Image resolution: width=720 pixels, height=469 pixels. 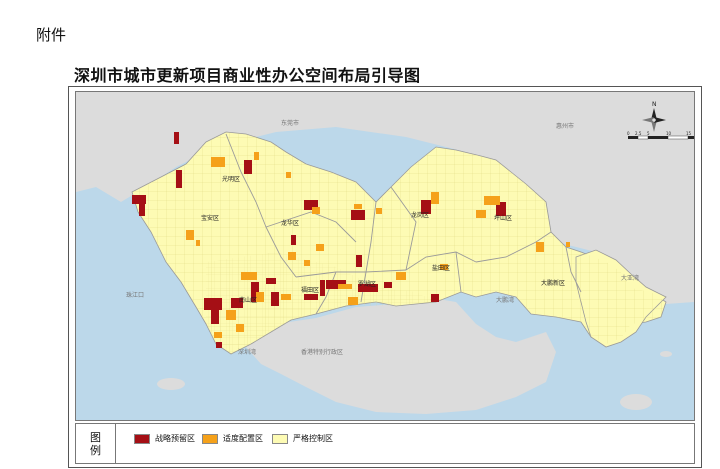 What do you see at coordinates (210, 438) in the screenshot?
I see `legend-swatch-moderate` at bounding box center [210, 438].